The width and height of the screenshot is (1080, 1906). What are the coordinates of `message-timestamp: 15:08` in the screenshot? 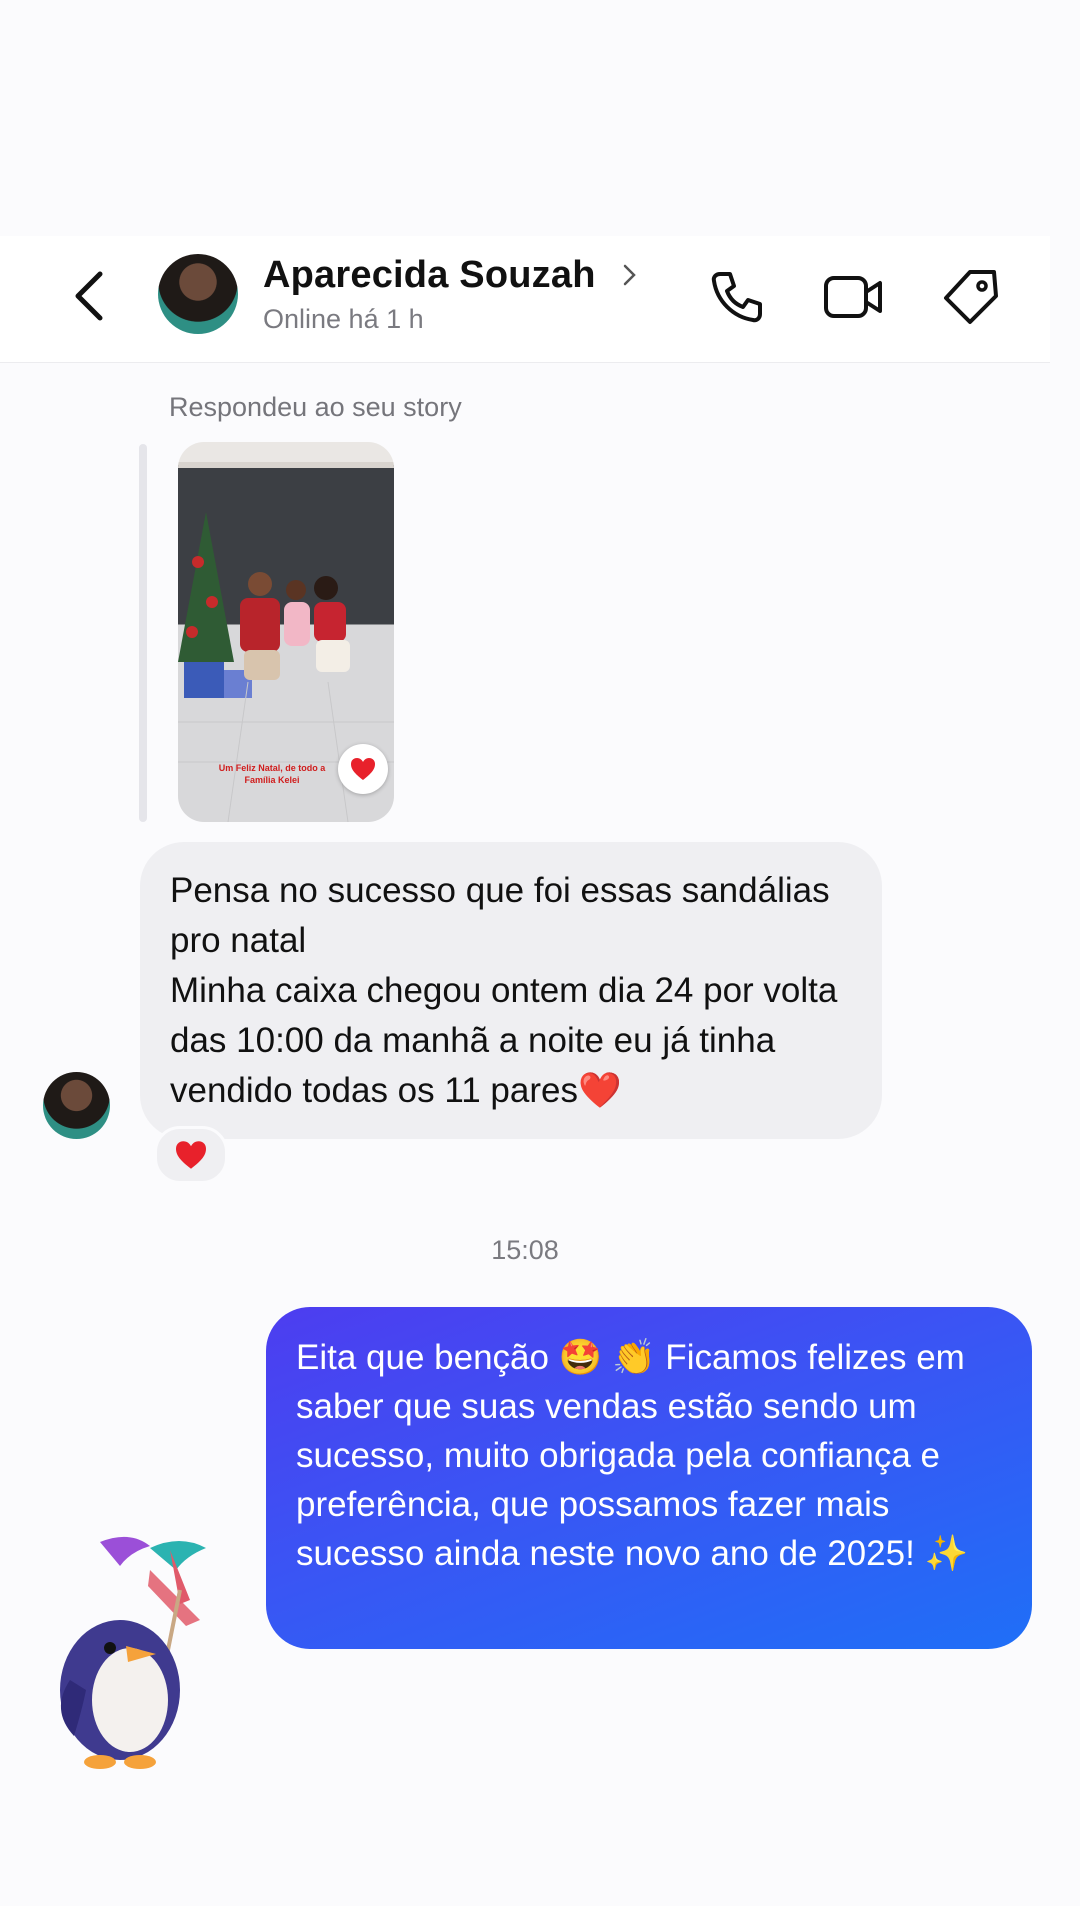 It's located at (525, 1250).